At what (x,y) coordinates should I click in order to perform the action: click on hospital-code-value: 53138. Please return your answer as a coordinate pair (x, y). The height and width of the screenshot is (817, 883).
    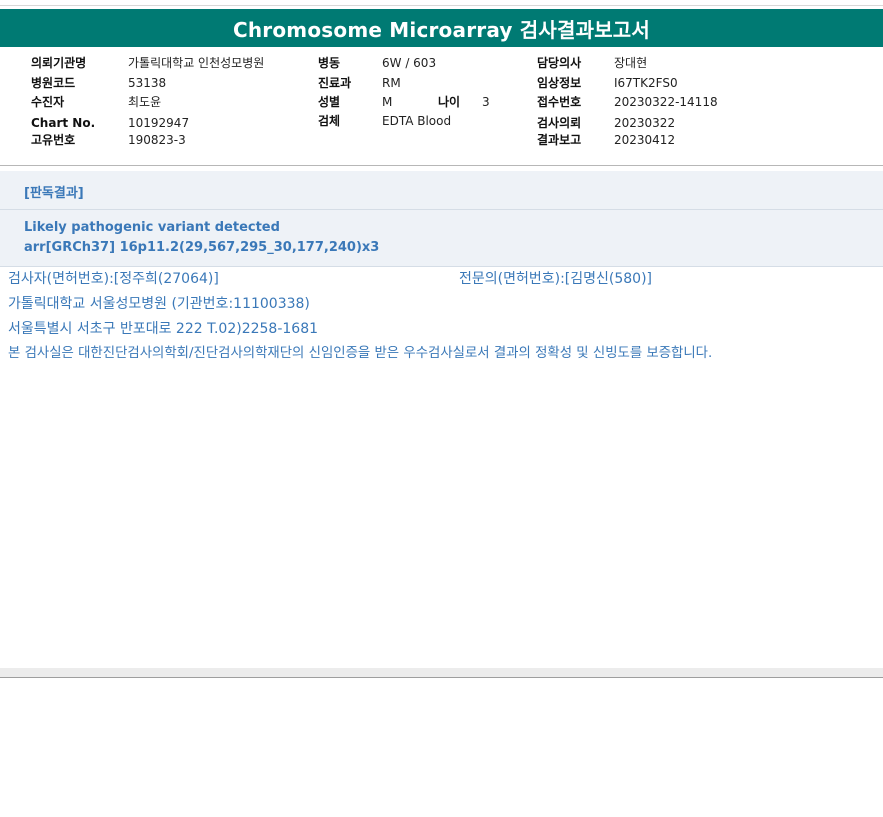
    Looking at the image, I should click on (147, 83).